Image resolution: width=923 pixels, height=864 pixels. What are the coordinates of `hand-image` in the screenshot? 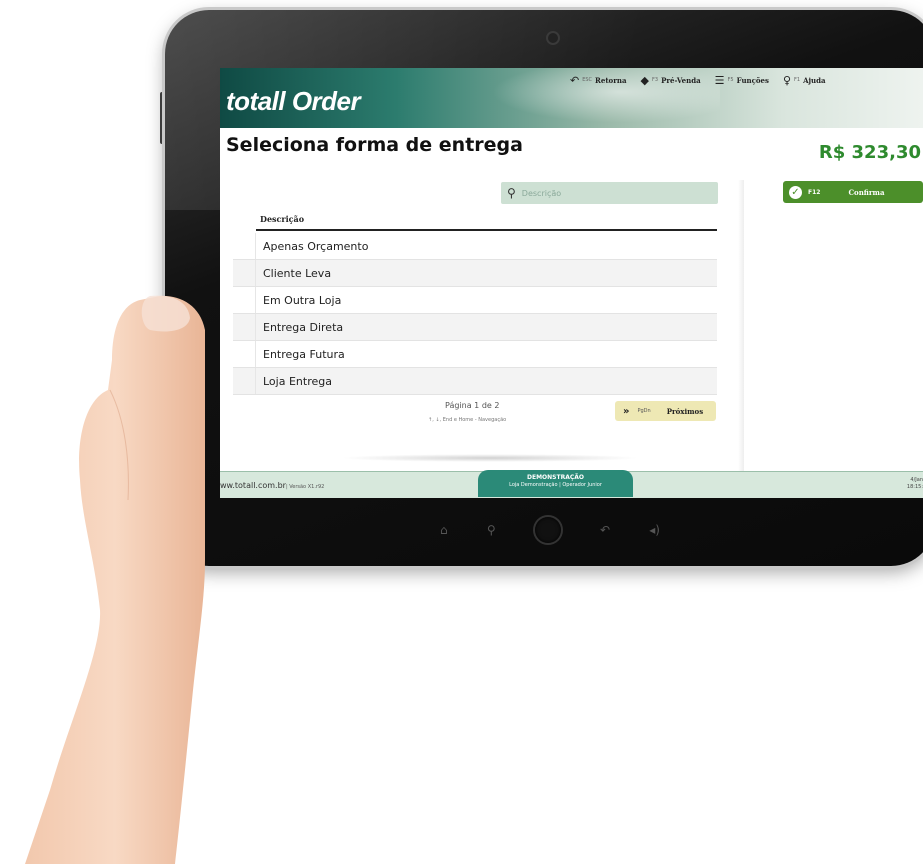 It's located at (115, 579).